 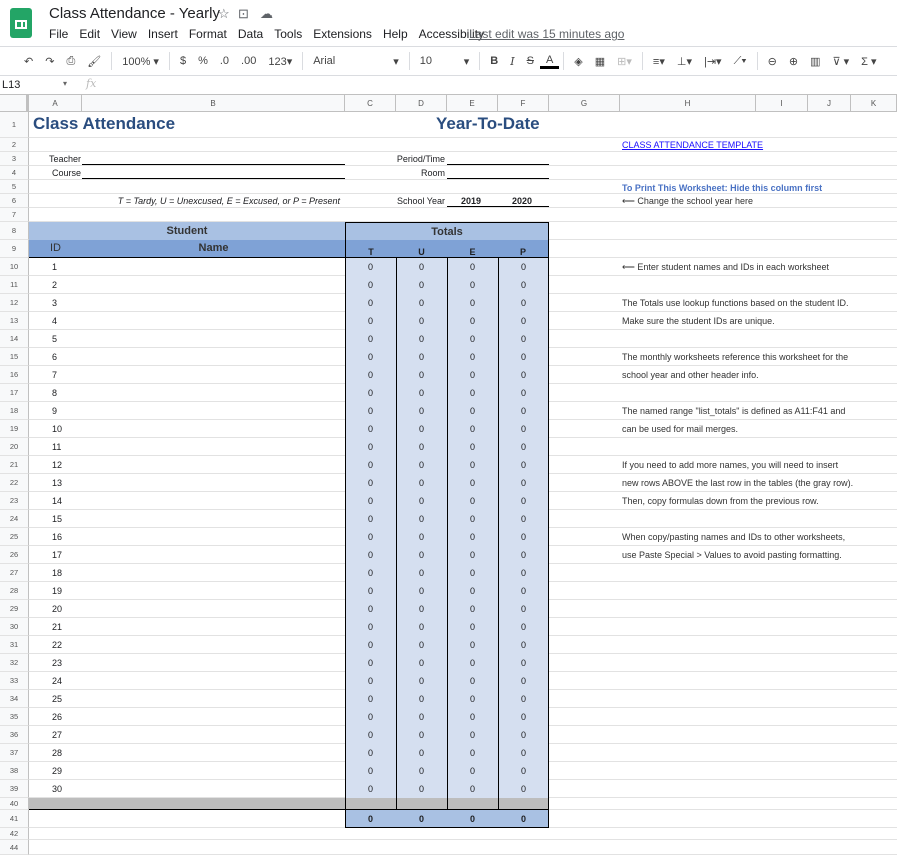 What do you see at coordinates (54, 267) in the screenshot?
I see `student-id: 1` at bounding box center [54, 267].